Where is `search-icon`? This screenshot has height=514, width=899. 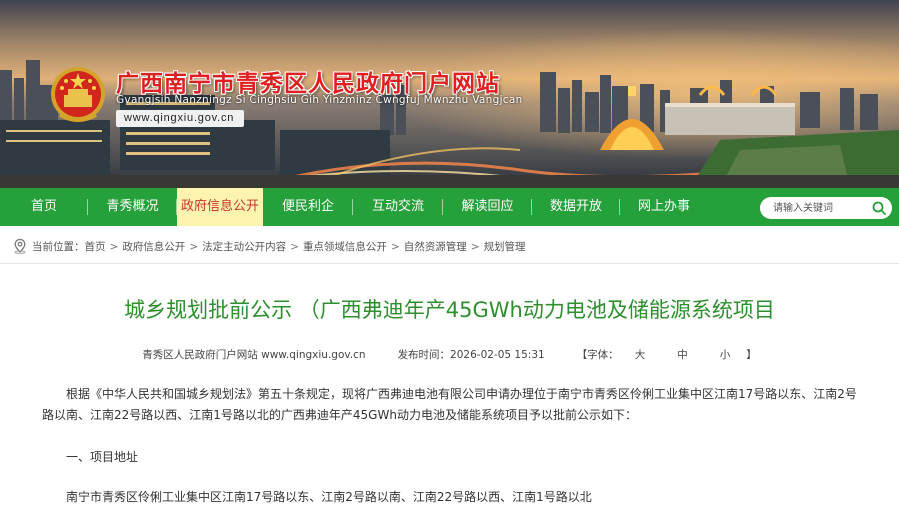 search-icon is located at coordinates (879, 208).